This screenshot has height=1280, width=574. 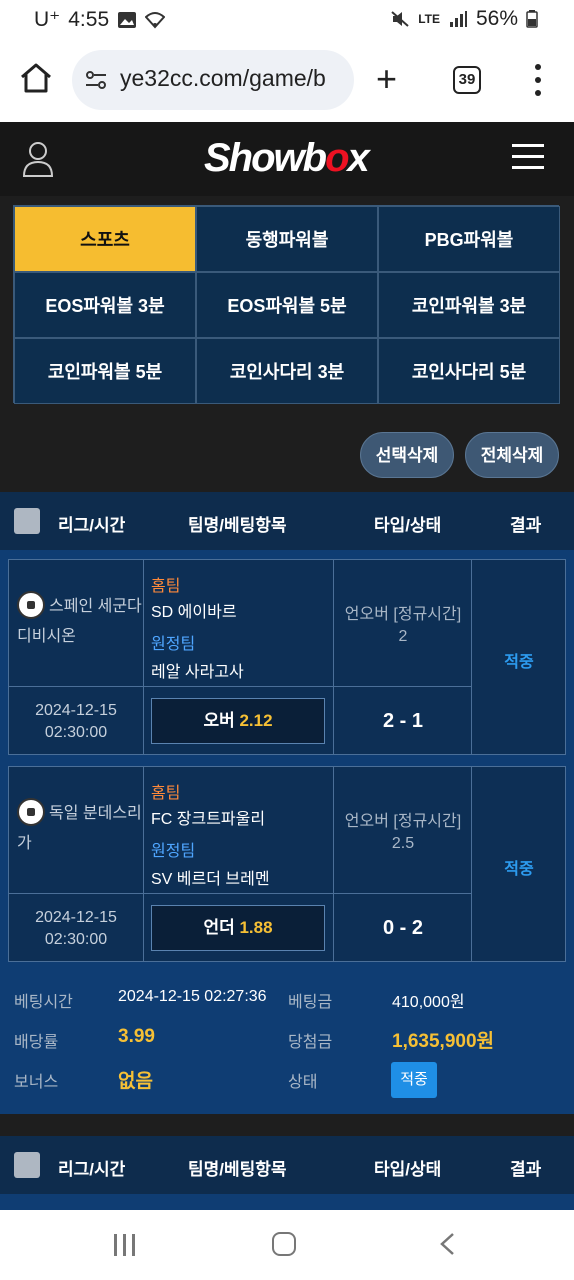 What do you see at coordinates (403, 721) in the screenshot?
I see `match-score: 2 - 1` at bounding box center [403, 721].